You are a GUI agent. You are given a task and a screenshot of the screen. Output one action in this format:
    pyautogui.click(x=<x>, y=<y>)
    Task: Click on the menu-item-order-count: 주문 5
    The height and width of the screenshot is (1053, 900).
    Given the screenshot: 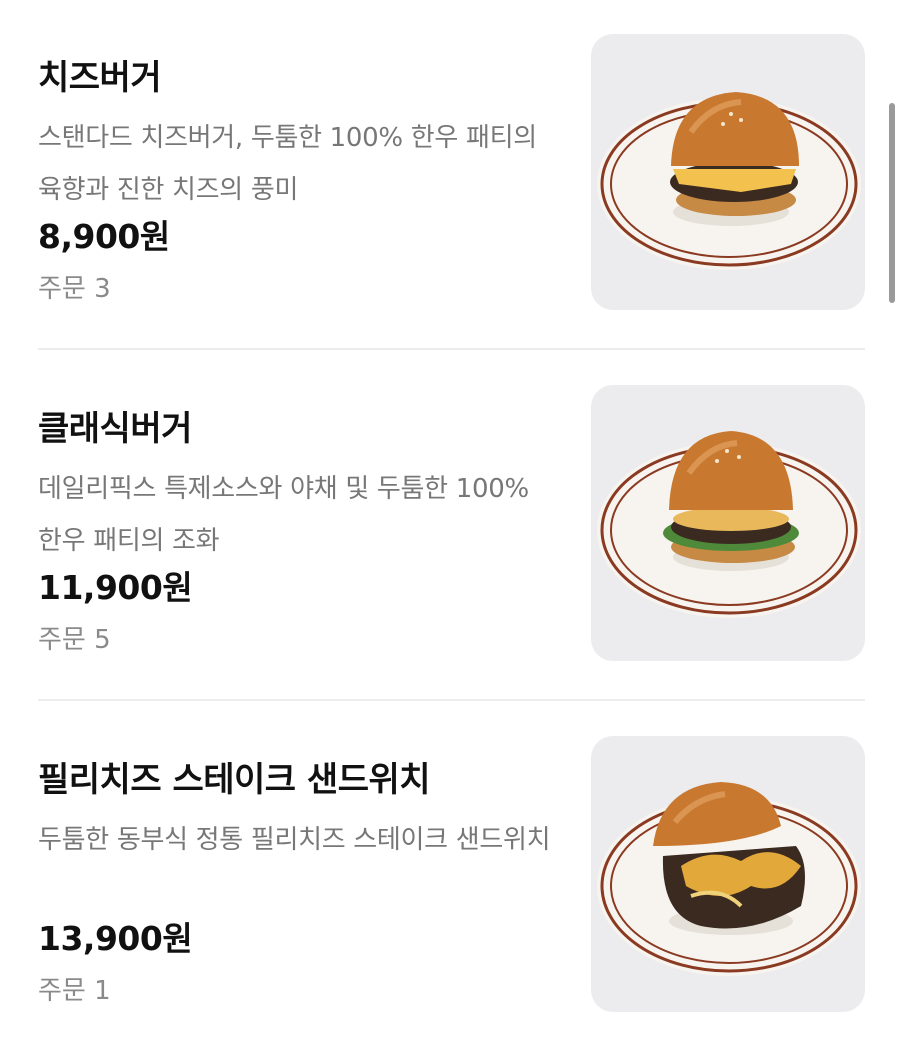 What is the action you would take?
    pyautogui.click(x=74, y=640)
    